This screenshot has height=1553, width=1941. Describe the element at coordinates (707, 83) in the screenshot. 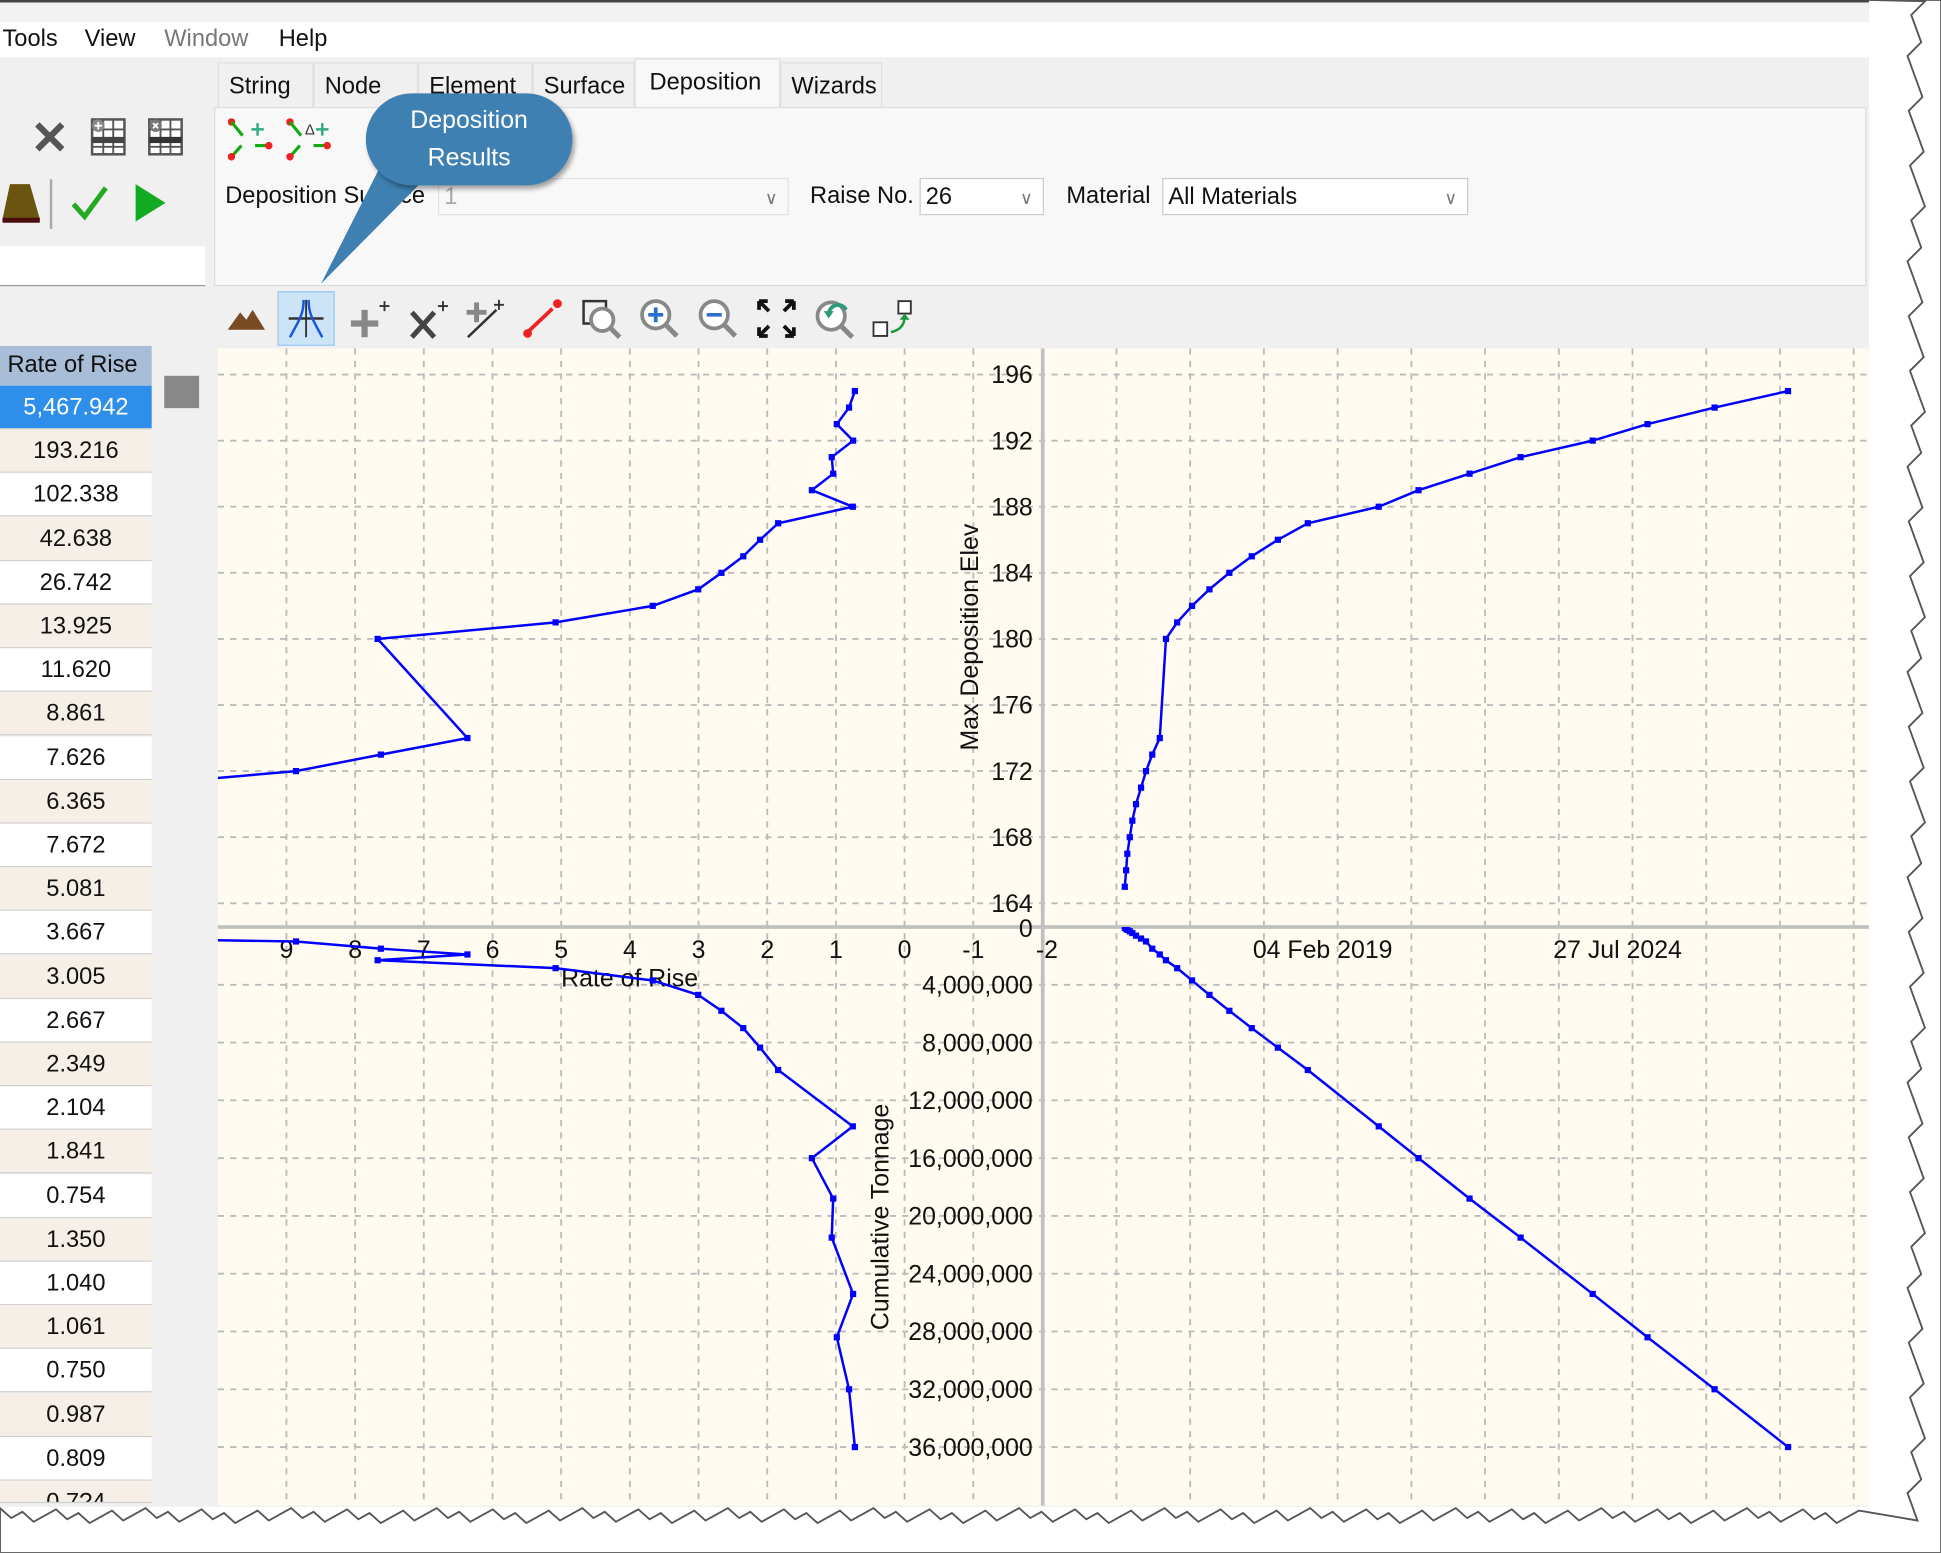

I see `tab-deposition: Deposition` at that location.